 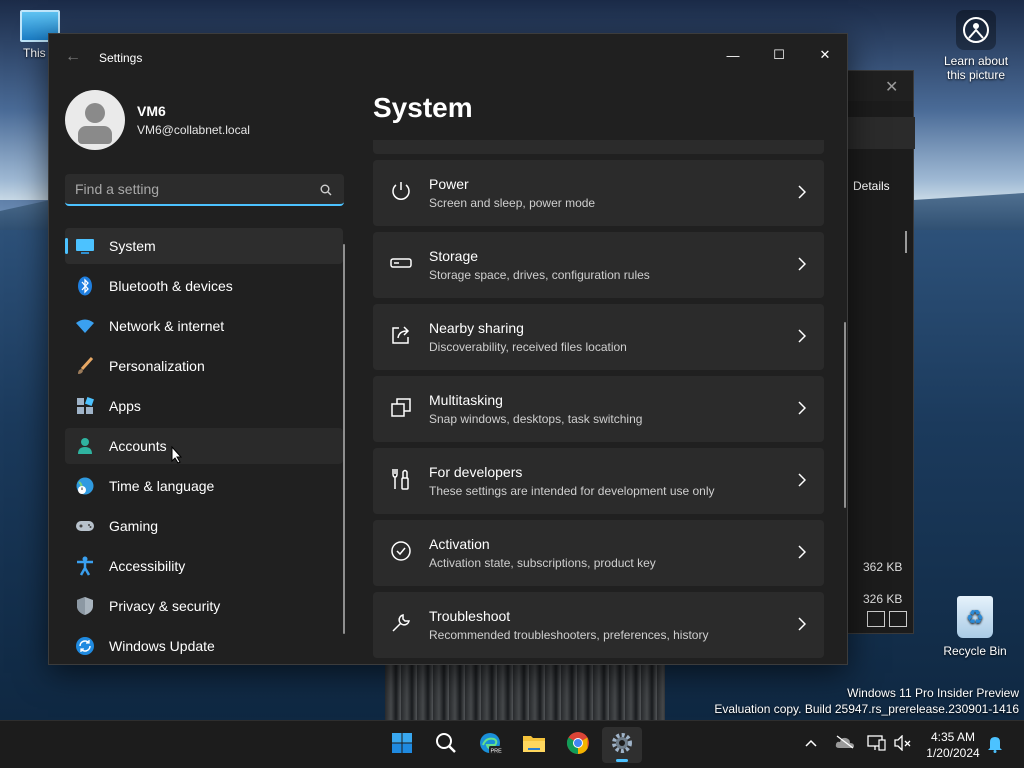 I want to click on refresh-icon, so click(x=85, y=646).